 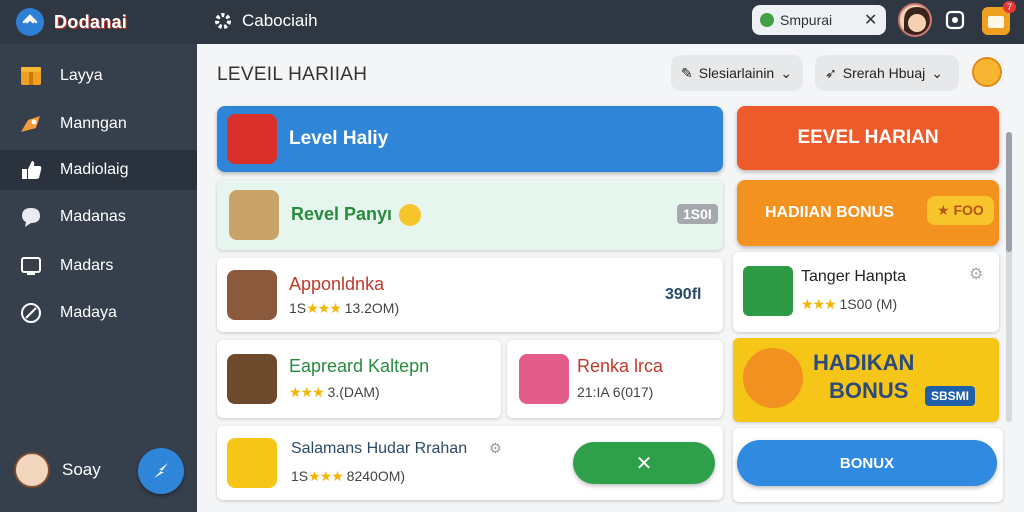 I want to click on star-icon: ★, so click(x=943, y=210).